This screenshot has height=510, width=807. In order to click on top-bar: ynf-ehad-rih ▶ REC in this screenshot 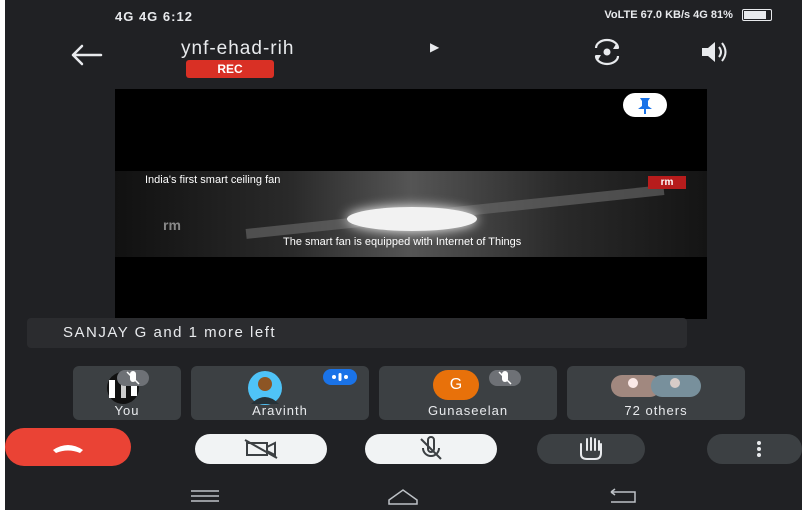, I will do `click(403, 60)`.